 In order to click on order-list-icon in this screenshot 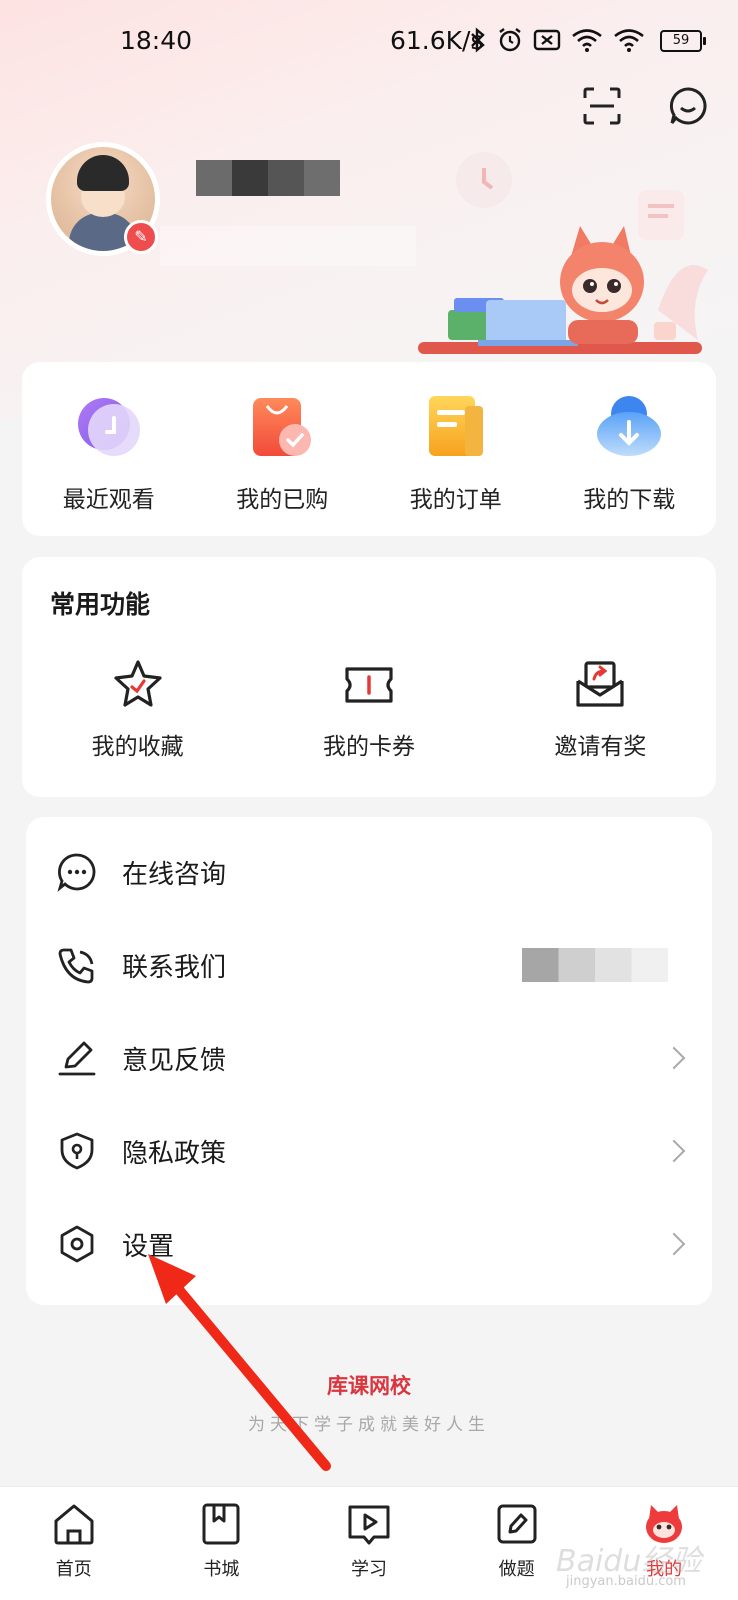, I will do `click(455, 426)`.